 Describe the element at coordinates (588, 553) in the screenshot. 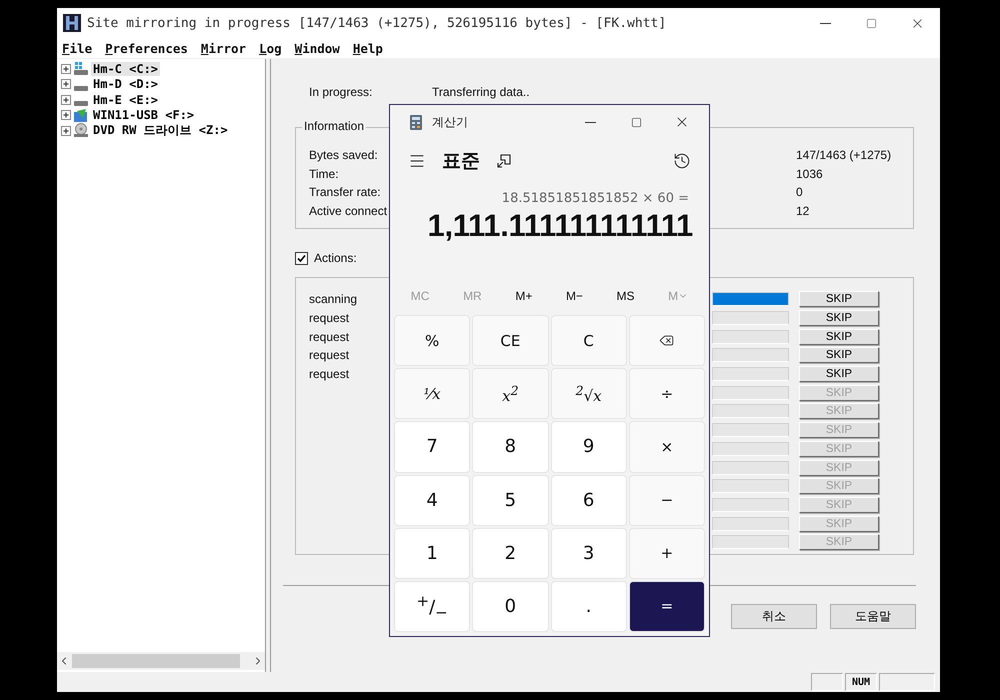

I see `digit-key: 3` at that location.